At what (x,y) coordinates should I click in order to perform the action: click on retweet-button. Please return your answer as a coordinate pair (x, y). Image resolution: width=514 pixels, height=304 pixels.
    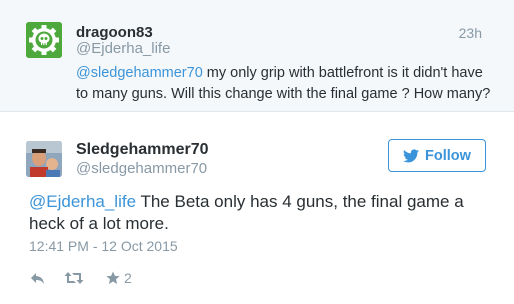
    Looking at the image, I should click on (75, 278).